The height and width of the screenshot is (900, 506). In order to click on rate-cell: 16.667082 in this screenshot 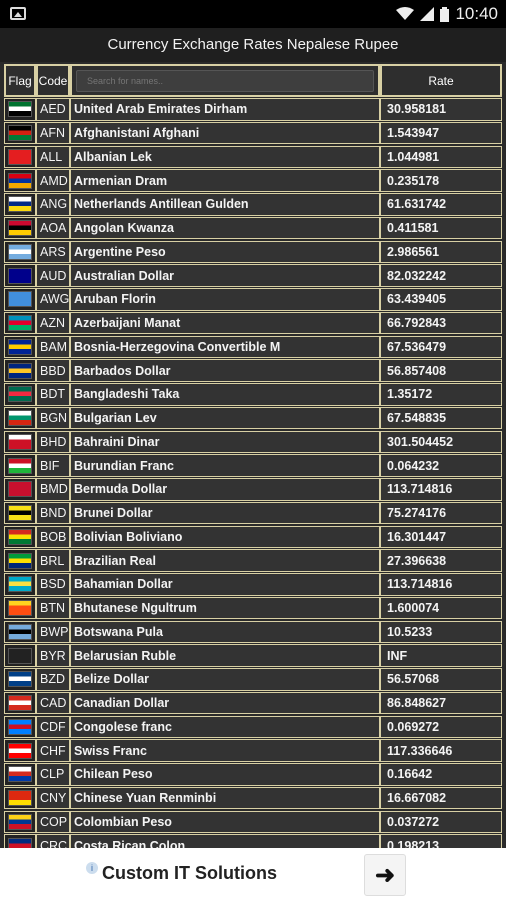, I will do `click(441, 798)`.